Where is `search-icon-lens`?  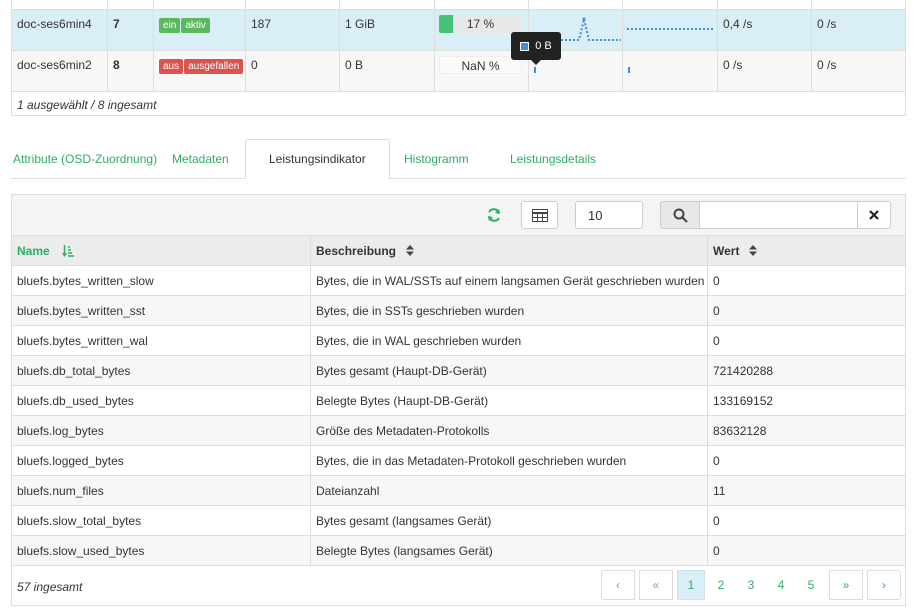
search-icon-lens is located at coordinates (678, 213).